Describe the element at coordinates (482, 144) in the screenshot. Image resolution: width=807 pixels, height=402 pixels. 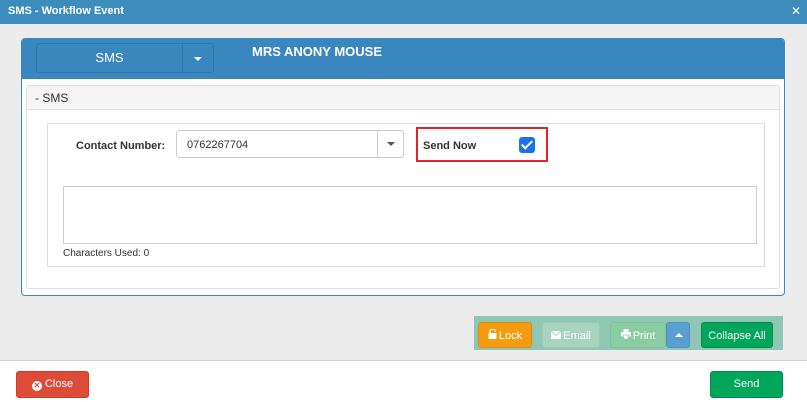
I see `send-now-highlight: Send Now` at that location.